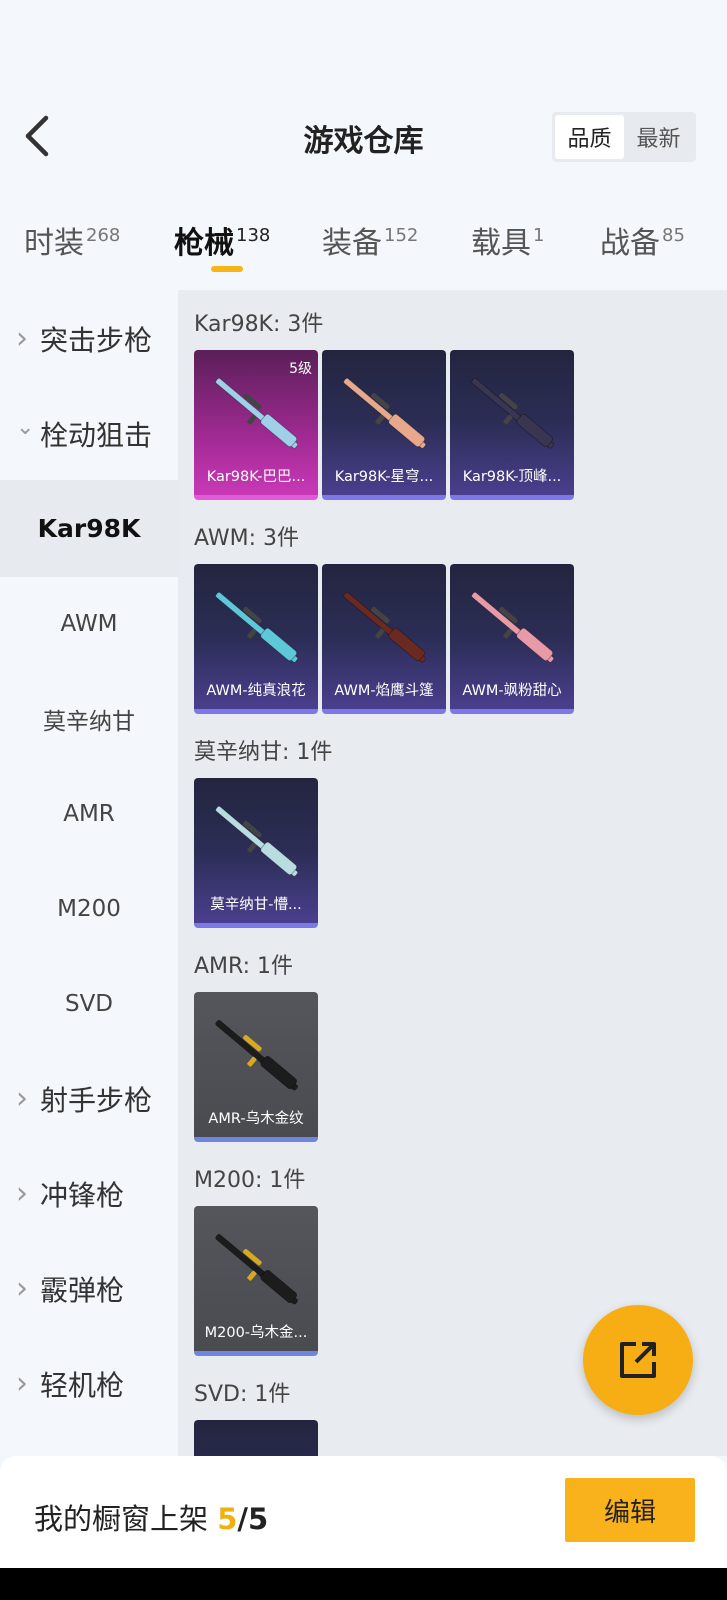 This screenshot has height=1600, width=727. What do you see at coordinates (630, 1510) in the screenshot?
I see `edit-button: 编辑` at bounding box center [630, 1510].